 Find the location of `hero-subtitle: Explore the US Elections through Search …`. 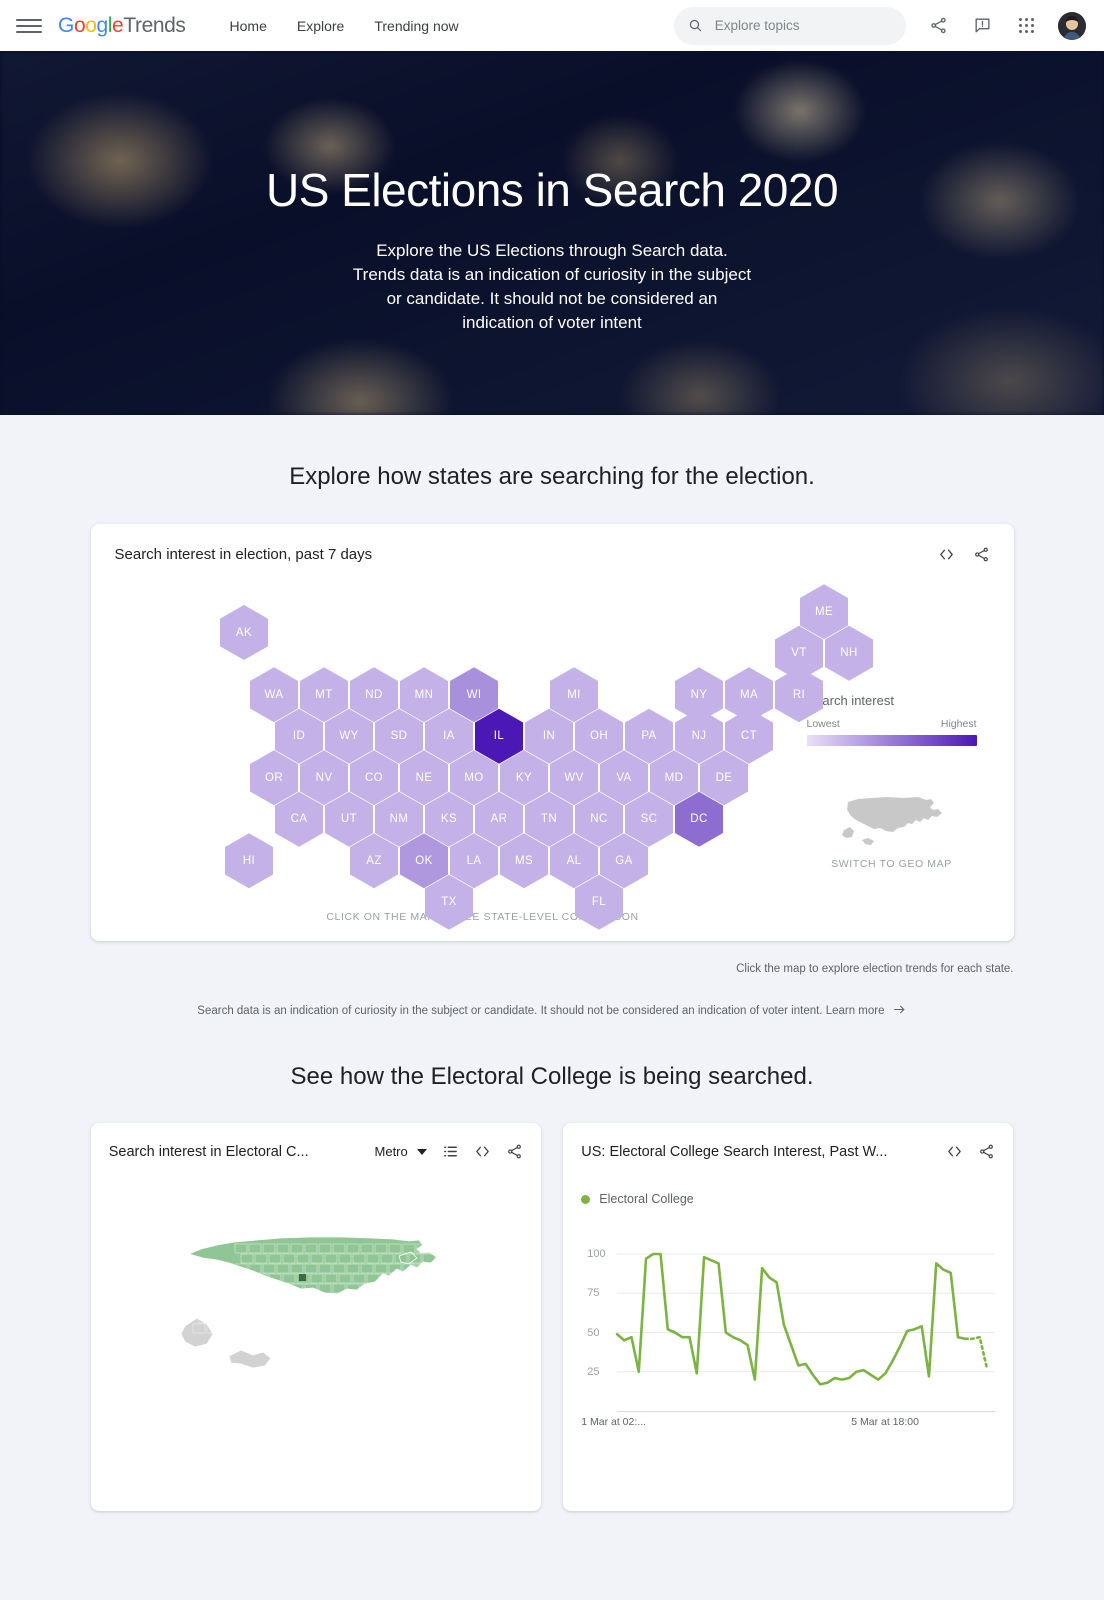

hero-subtitle: Explore the US Elections through Search … is located at coordinates (552, 286).